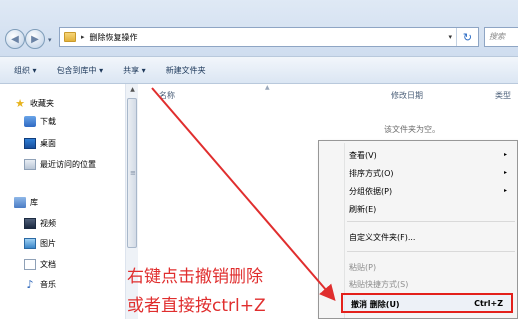 The width and height of the screenshot is (518, 319). Describe the element at coordinates (501, 37) in the screenshot. I see `search-input: 搜索` at that location.